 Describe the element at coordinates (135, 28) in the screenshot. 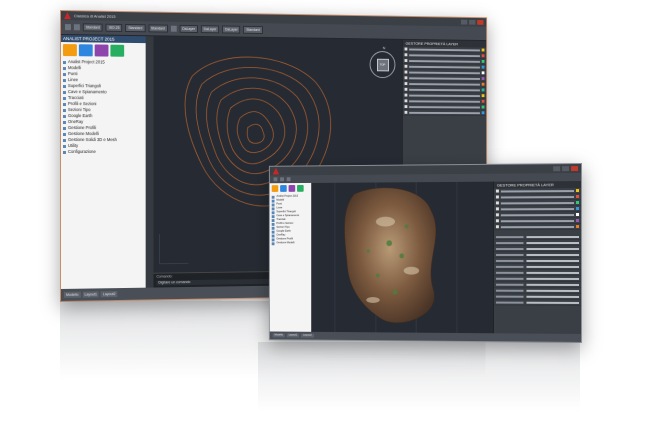

I see `tablestyle-combo: Standard` at that location.